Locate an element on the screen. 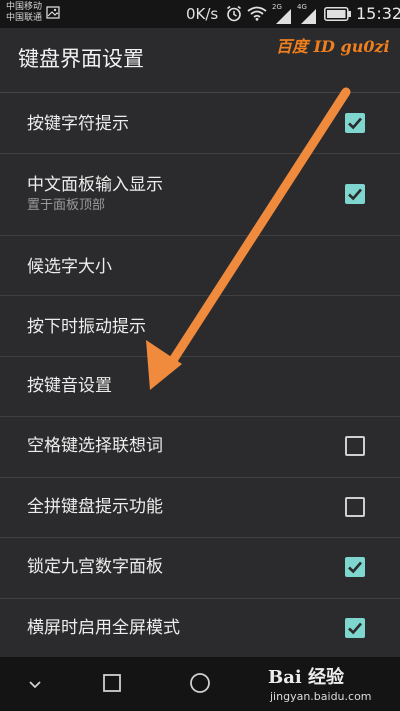 The image size is (400, 711). carrier-1: 中国移动 is located at coordinates (24, 7).